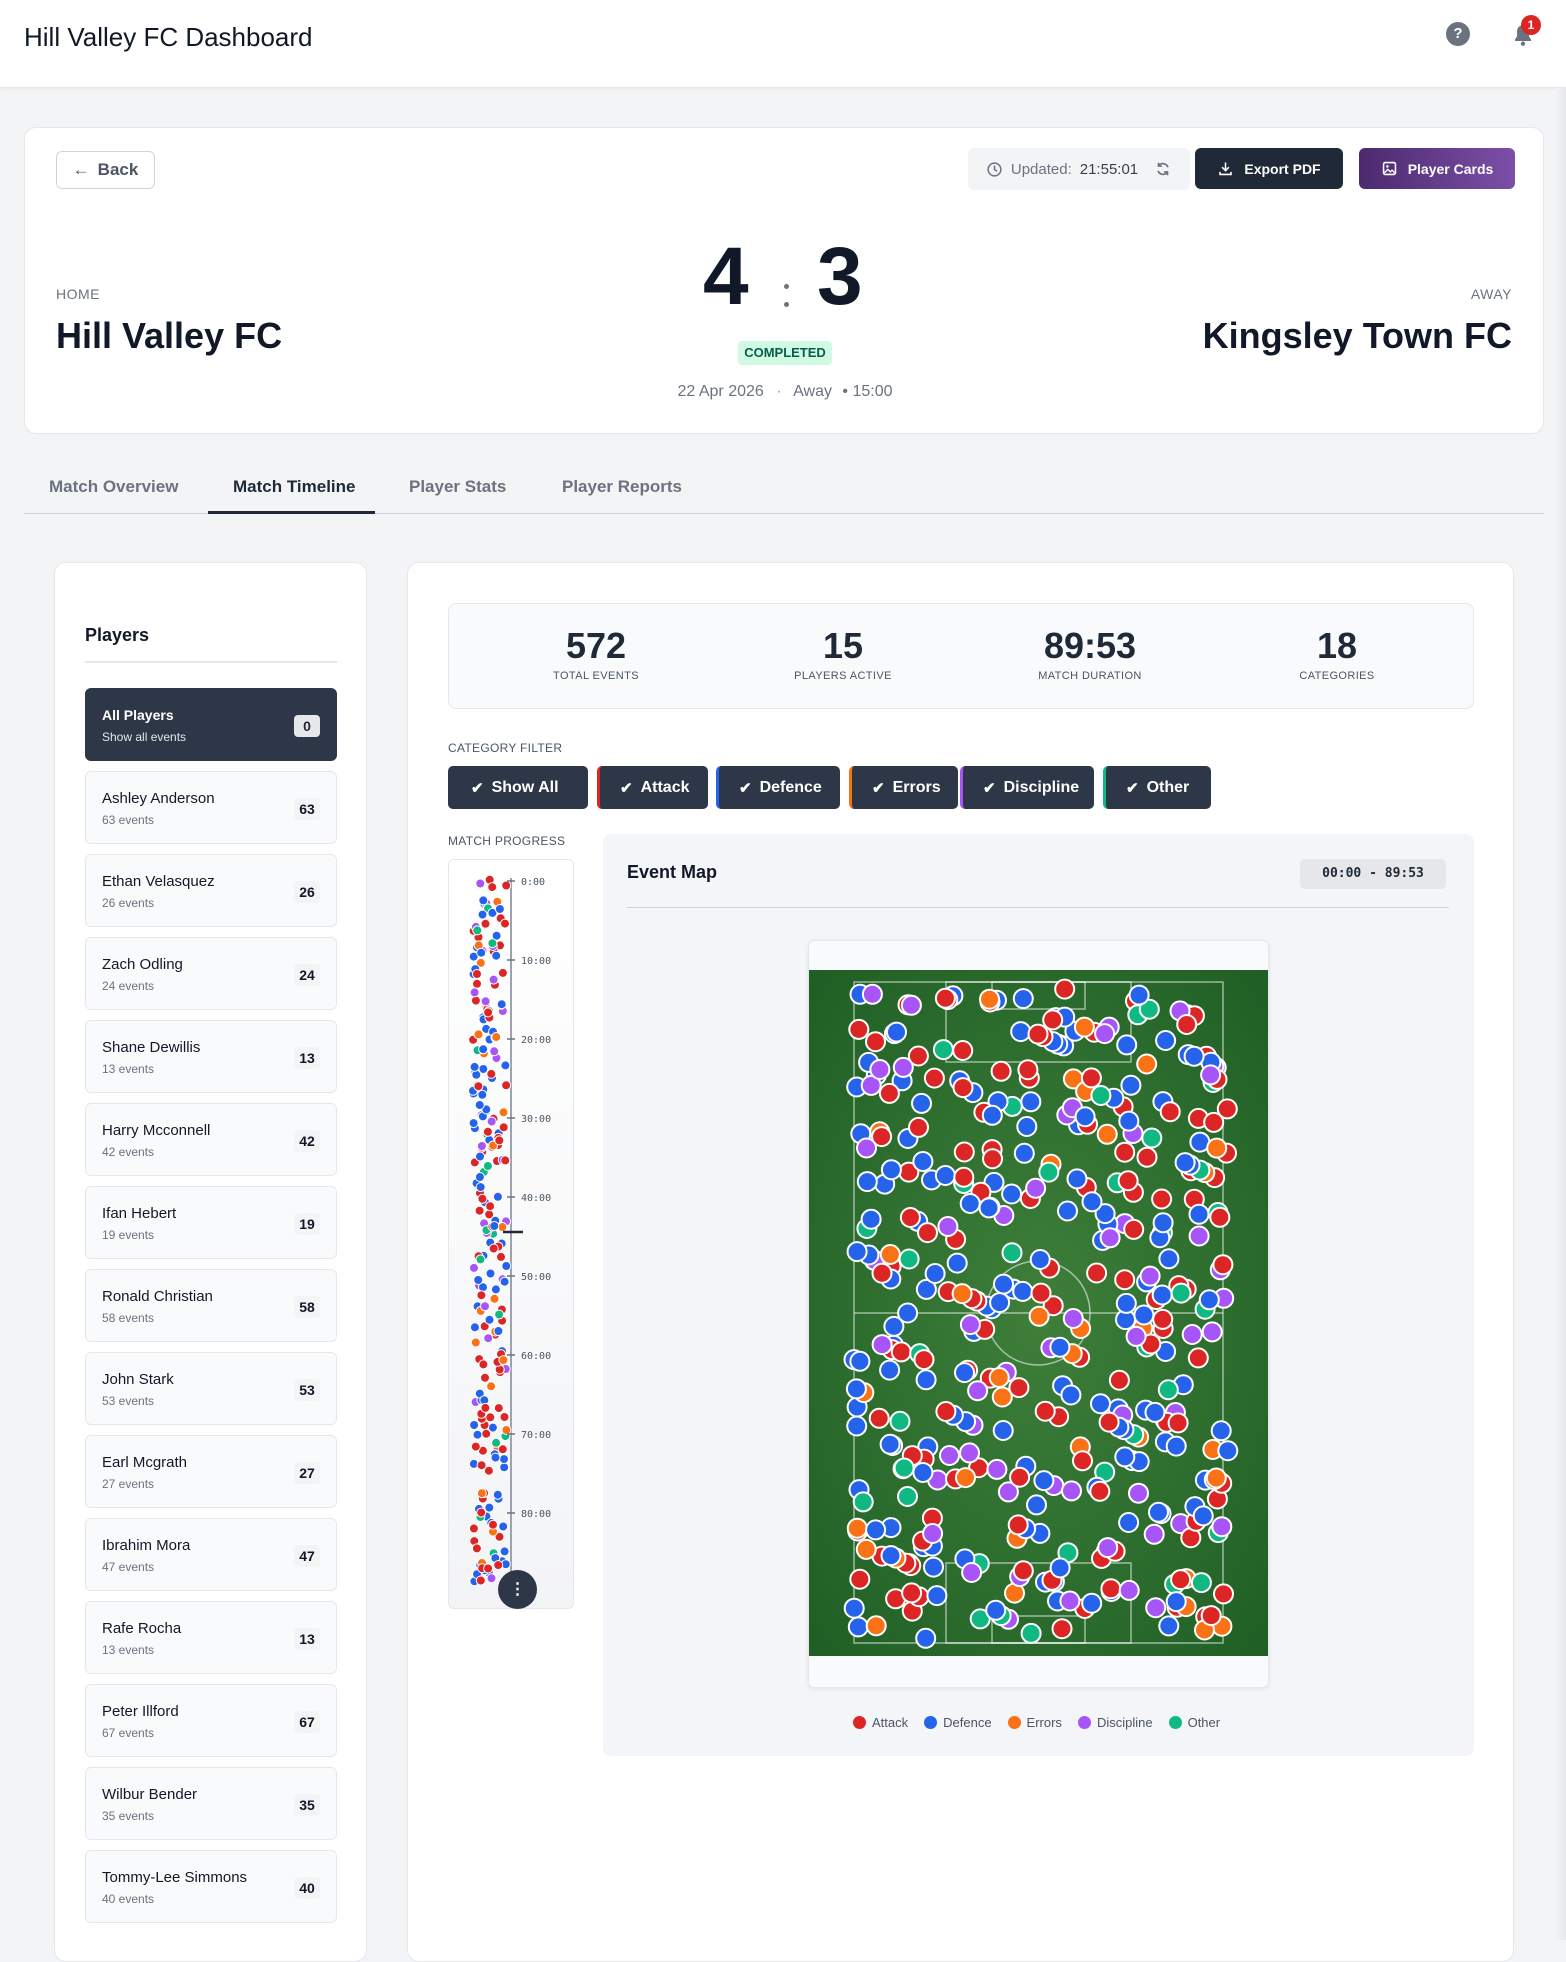 This screenshot has height=1962, width=1566. What do you see at coordinates (903, 787) in the screenshot?
I see `filter-errors: ✔ Errors` at bounding box center [903, 787].